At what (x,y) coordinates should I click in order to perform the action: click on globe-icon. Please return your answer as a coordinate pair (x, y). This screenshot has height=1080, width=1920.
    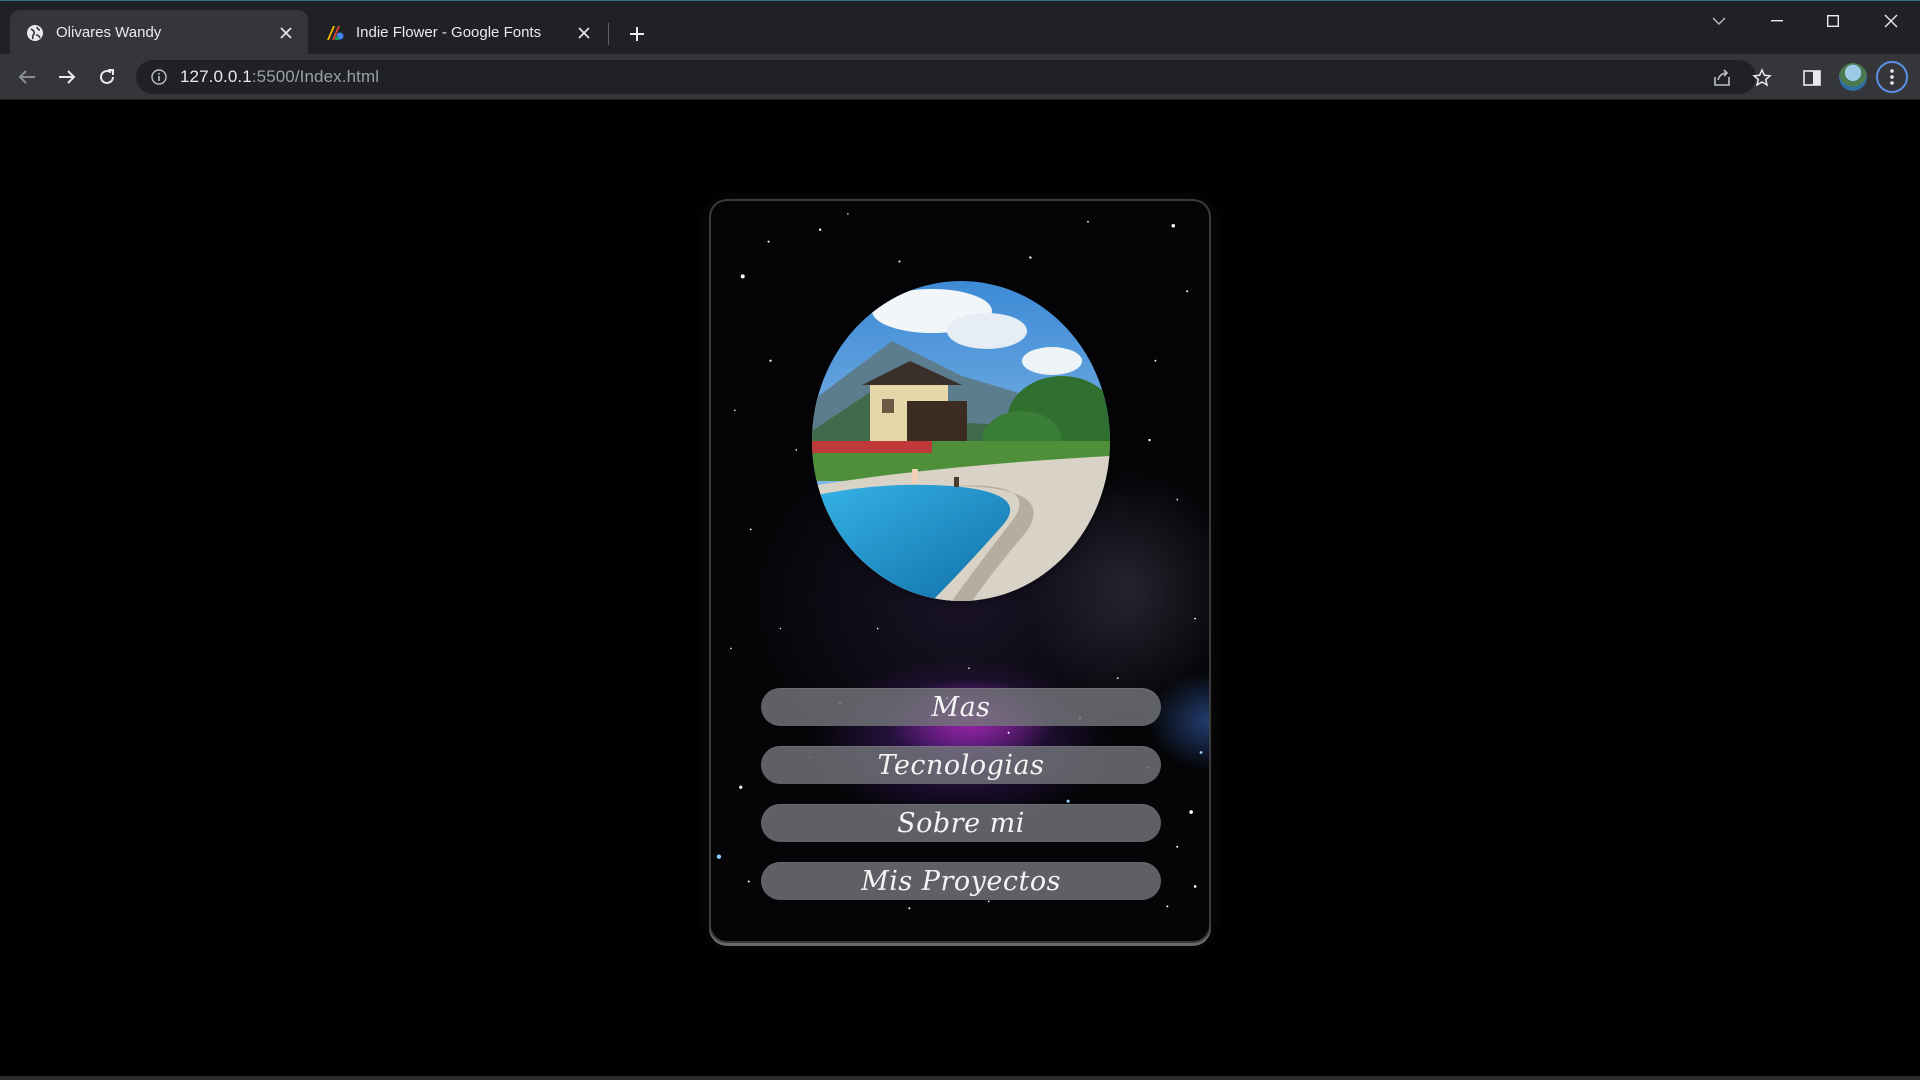
    Looking at the image, I should click on (35, 33).